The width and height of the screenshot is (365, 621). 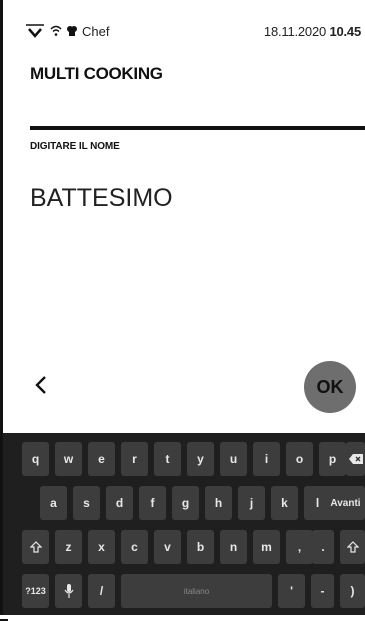 What do you see at coordinates (218, 503) in the screenshot?
I see `key-h: h` at bounding box center [218, 503].